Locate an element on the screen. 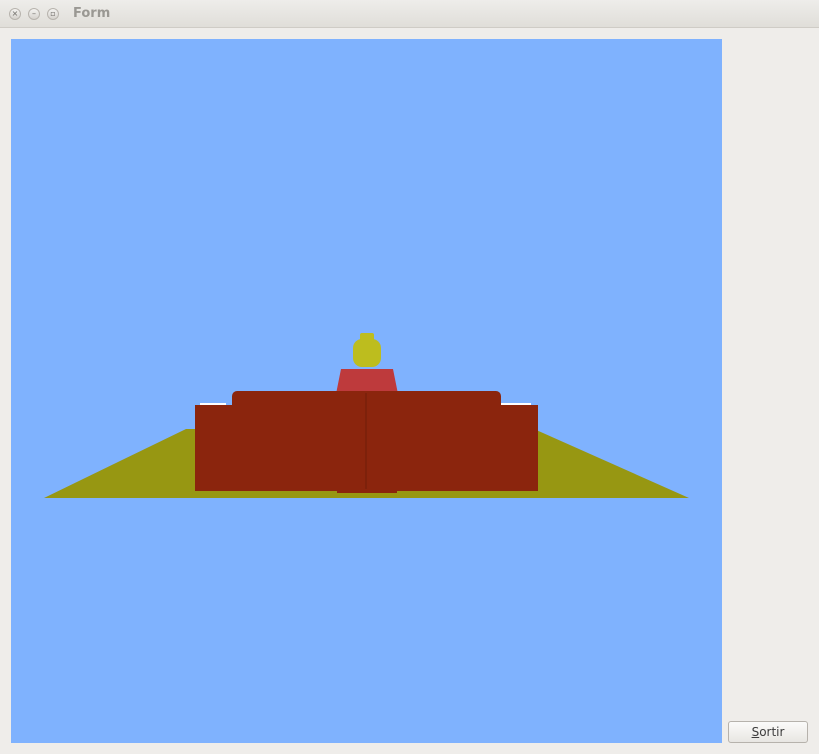  window-title: Form is located at coordinates (92, 13).